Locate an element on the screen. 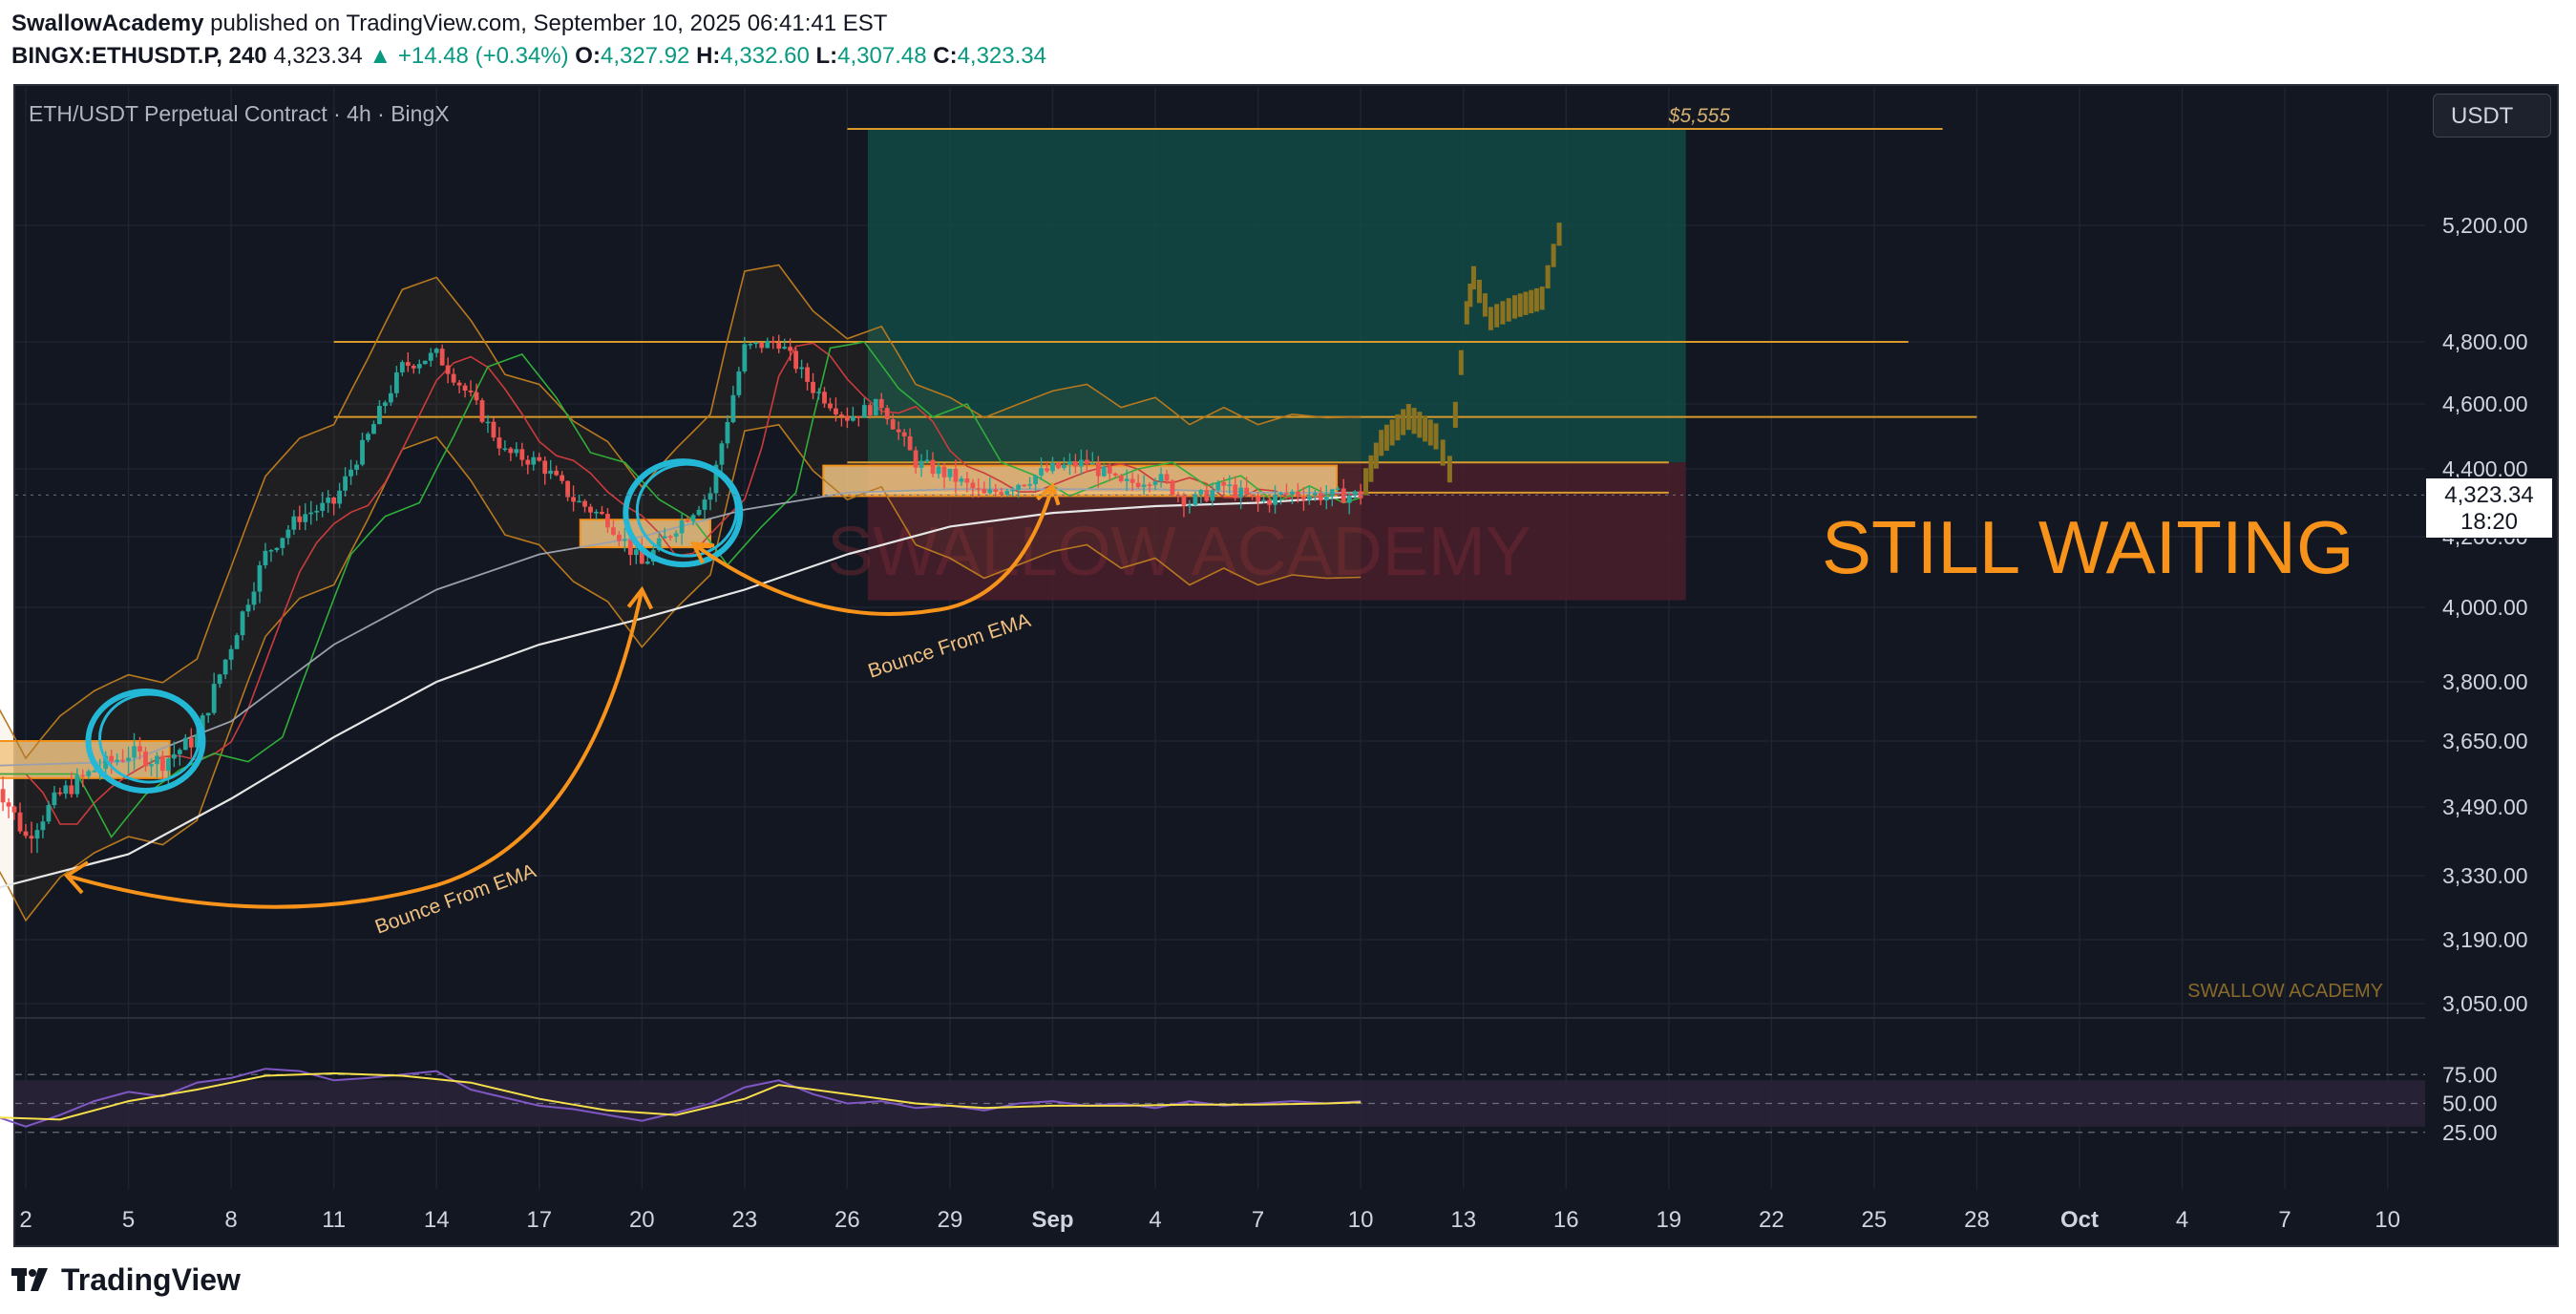  price-tick-label-7: 3,650.00 is located at coordinates (2485, 741).